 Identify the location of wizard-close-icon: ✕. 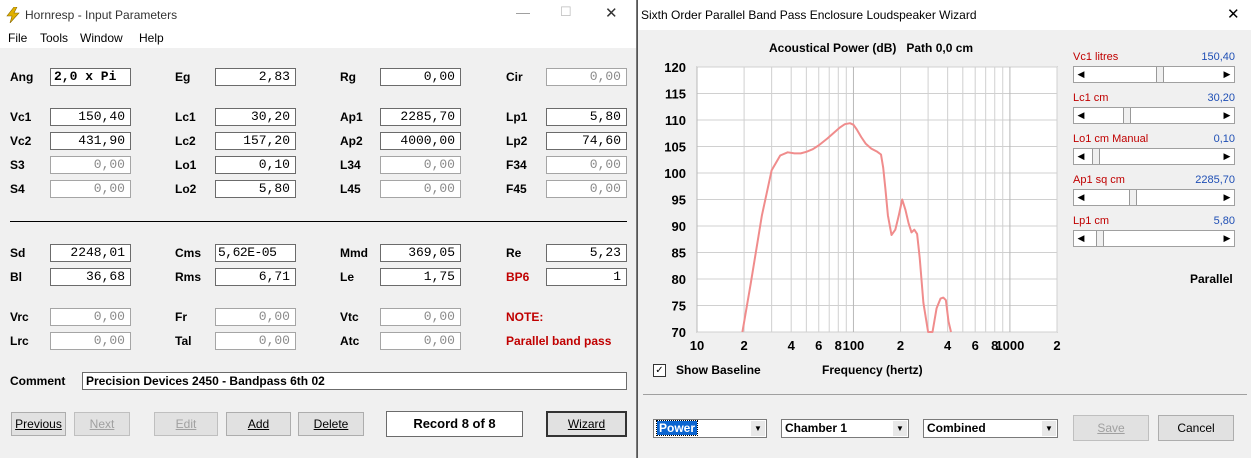
(1233, 14).